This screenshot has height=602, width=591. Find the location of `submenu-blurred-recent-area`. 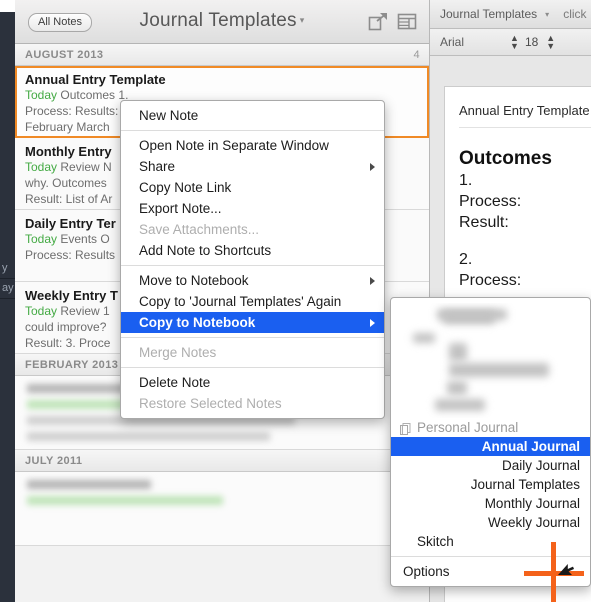

submenu-blurred-recent-area is located at coordinates (490, 360).